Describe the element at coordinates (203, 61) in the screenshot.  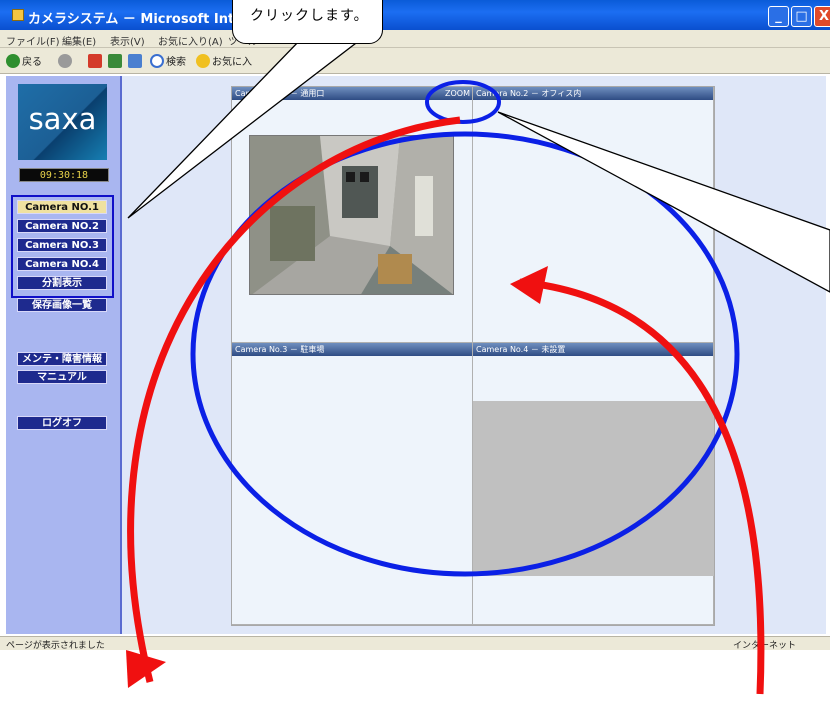
I see `favorites-star-icon` at that location.